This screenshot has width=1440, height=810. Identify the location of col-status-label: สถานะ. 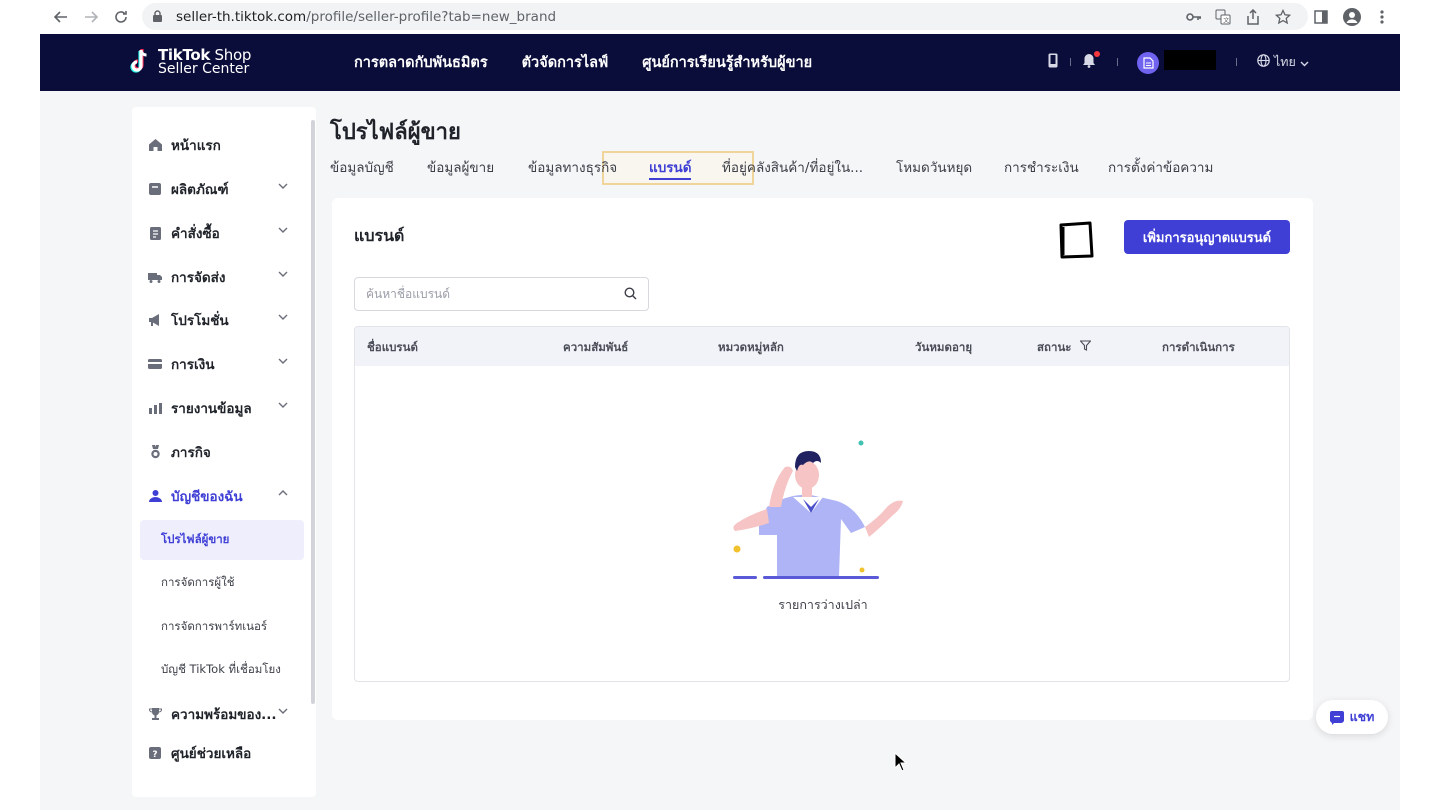
(1054, 347).